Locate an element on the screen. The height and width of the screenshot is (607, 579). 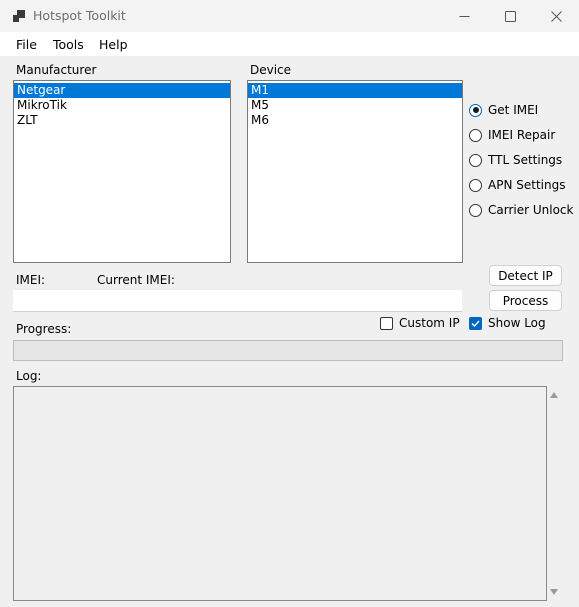
close-icon is located at coordinates (556, 16).